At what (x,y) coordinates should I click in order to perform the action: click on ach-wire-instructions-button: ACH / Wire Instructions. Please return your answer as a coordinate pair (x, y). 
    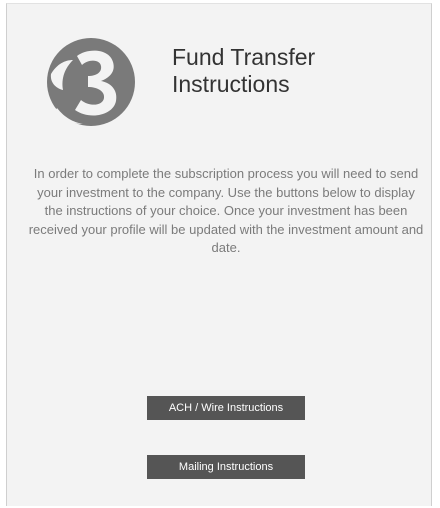
    Looking at the image, I should click on (226, 408).